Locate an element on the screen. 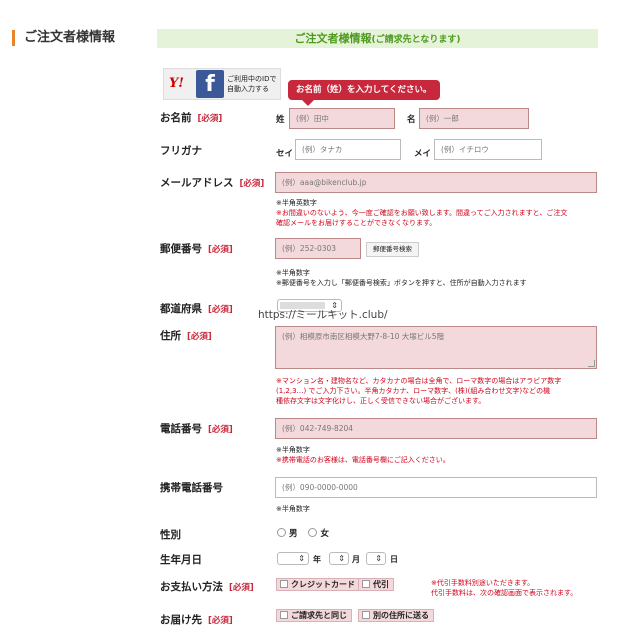 The width and height of the screenshot is (640, 642). email-label-text: メールアドレス is located at coordinates (197, 183).